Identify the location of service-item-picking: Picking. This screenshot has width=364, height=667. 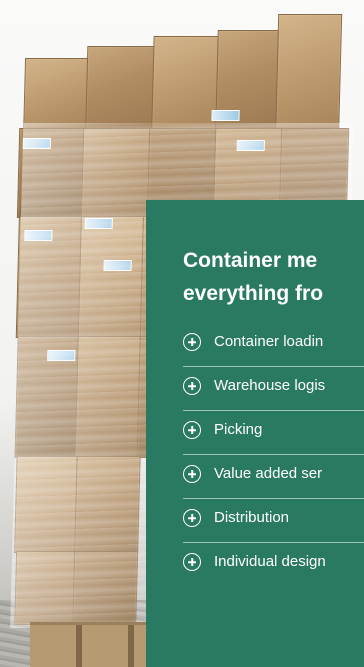
(273, 433).